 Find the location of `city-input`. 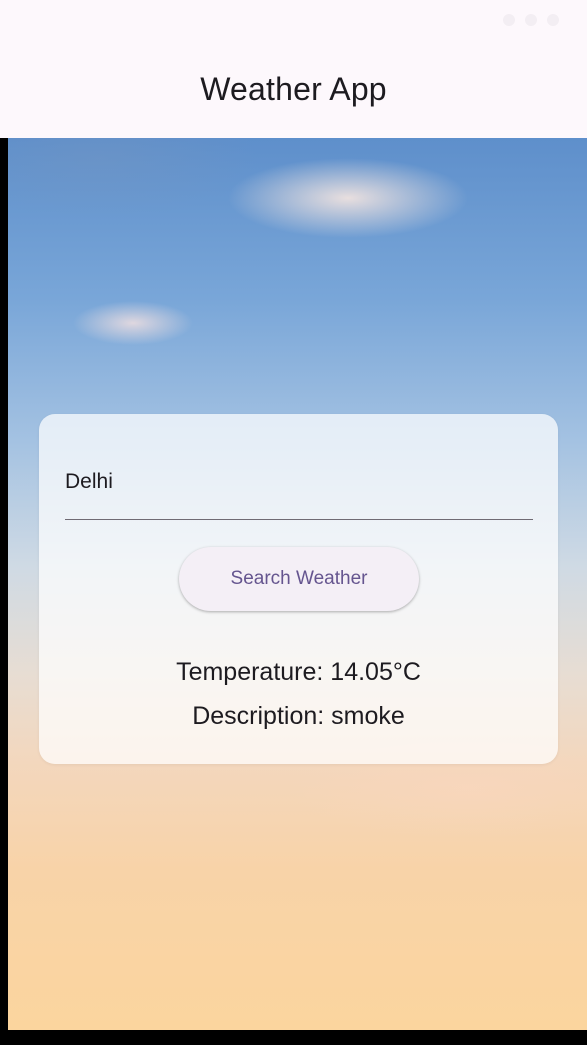

city-input is located at coordinates (299, 482).